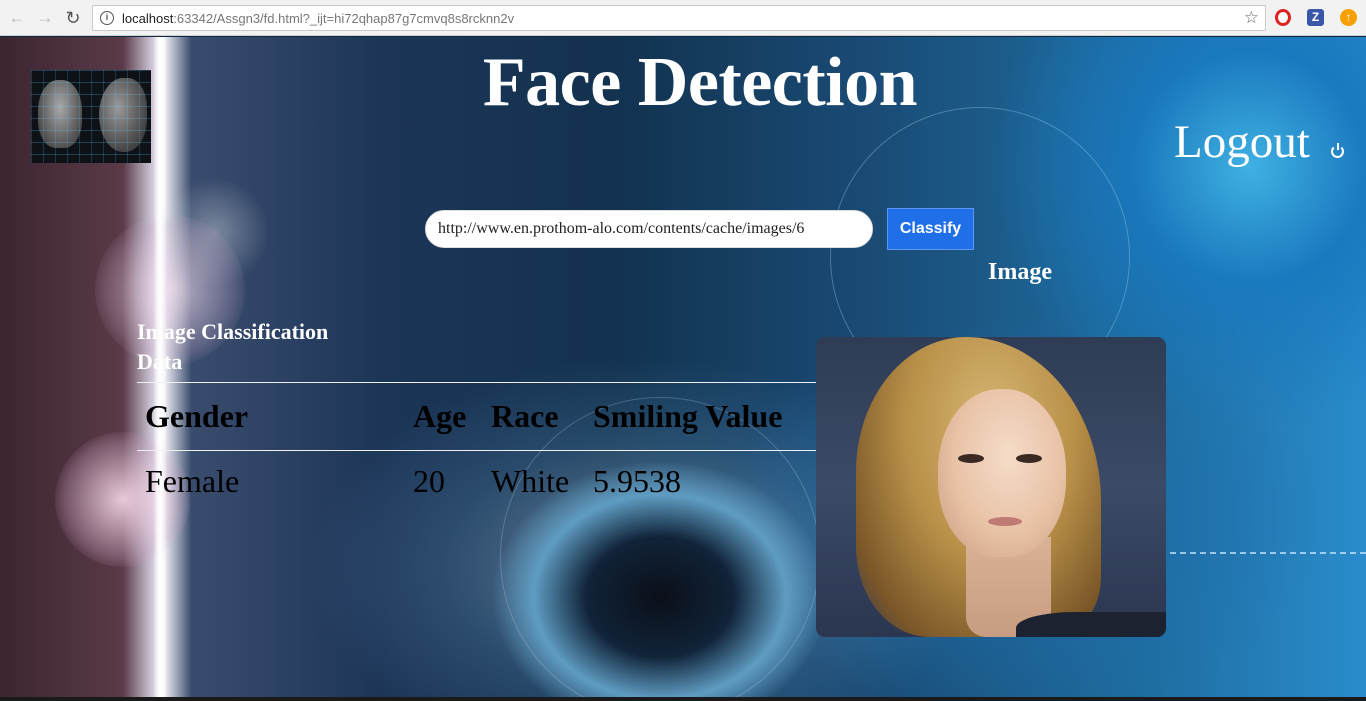 Image resolution: width=1366 pixels, height=701 pixels. Describe the element at coordinates (45, 18) in the screenshot. I see `forward-arrow-icon: →` at that location.